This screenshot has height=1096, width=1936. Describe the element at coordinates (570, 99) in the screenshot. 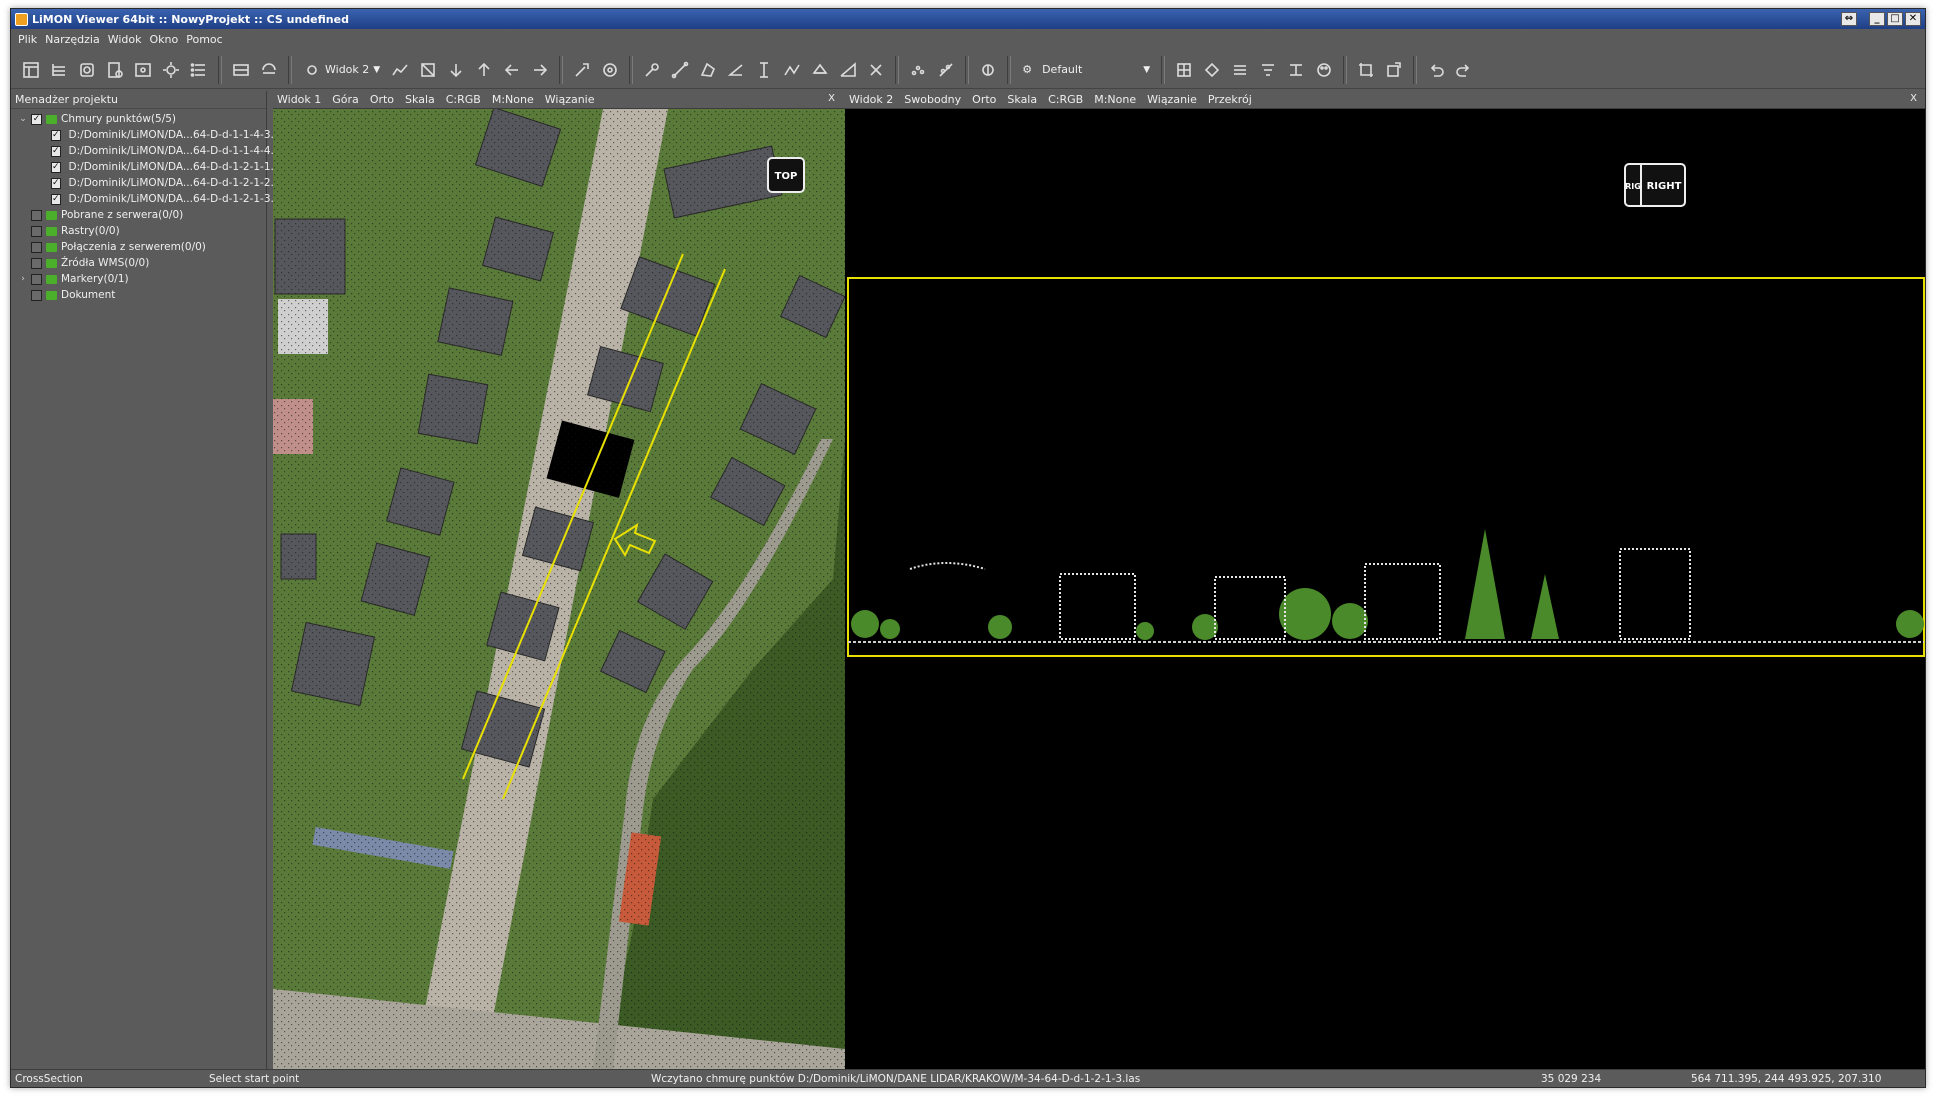

I see `view-1-binding: Wiązanie` at that location.